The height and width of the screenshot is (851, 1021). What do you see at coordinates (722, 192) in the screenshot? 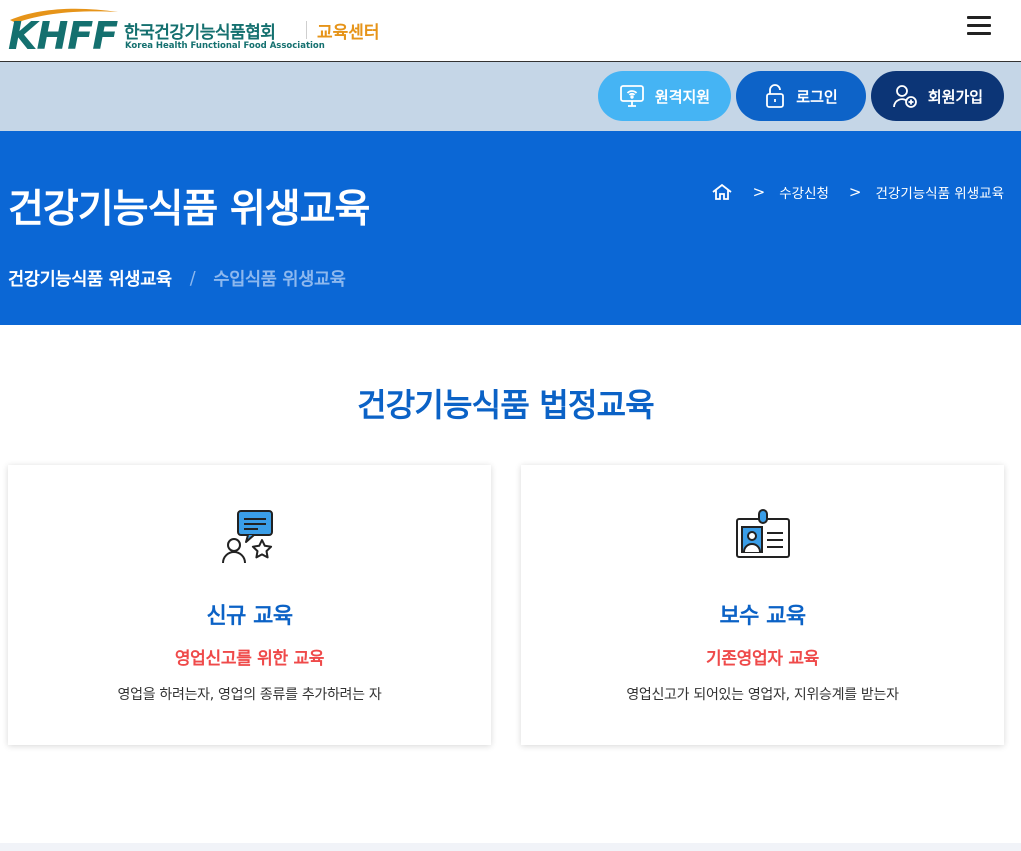
I see `home-icon` at bounding box center [722, 192].